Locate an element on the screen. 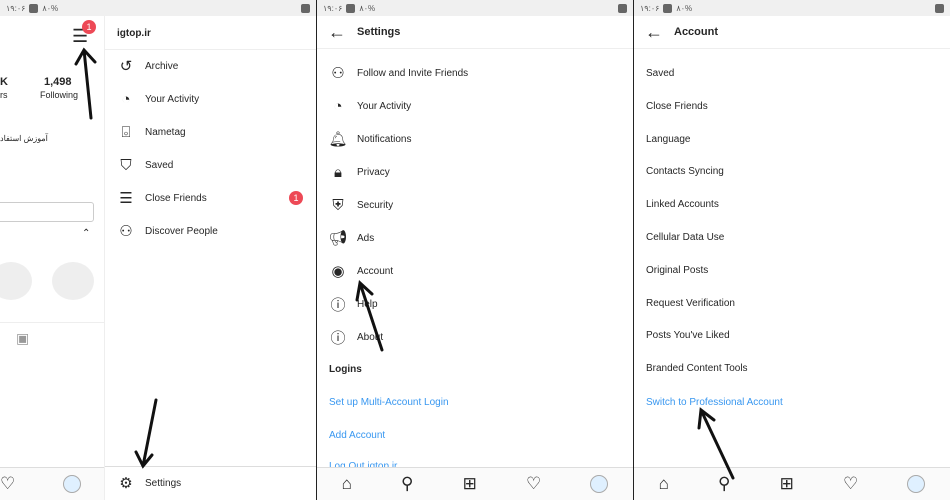 The height and width of the screenshot is (500, 950). following-count: 1,498 is located at coordinates (58, 82).